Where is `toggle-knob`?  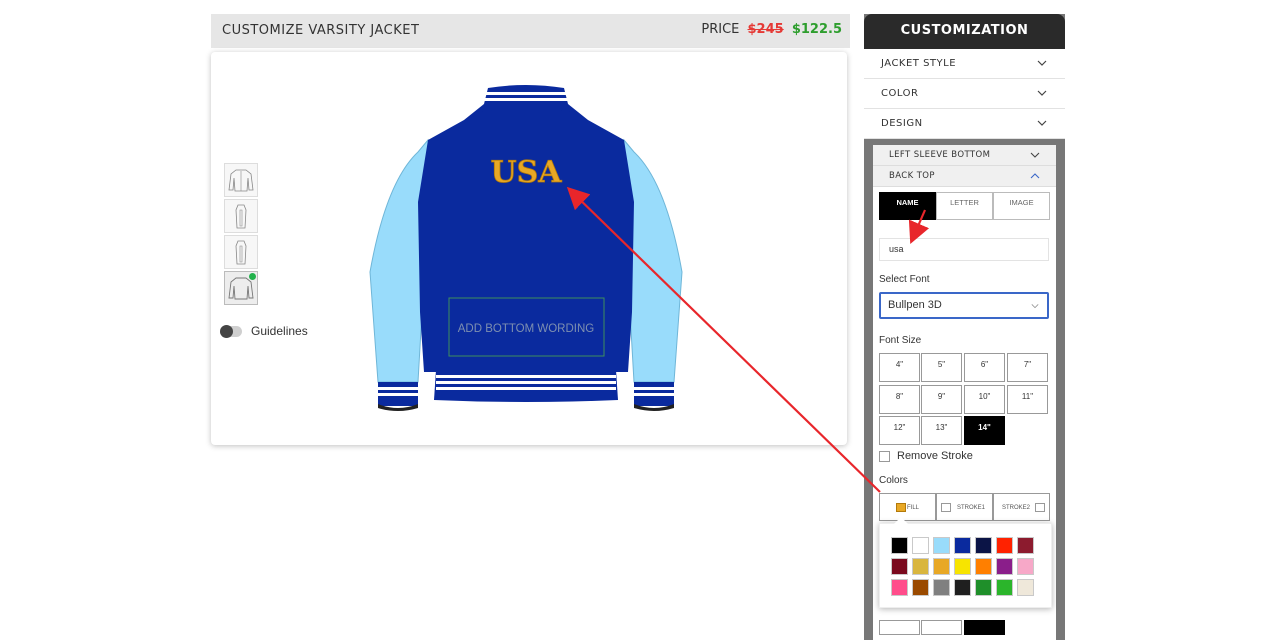
toggle-knob is located at coordinates (226, 331).